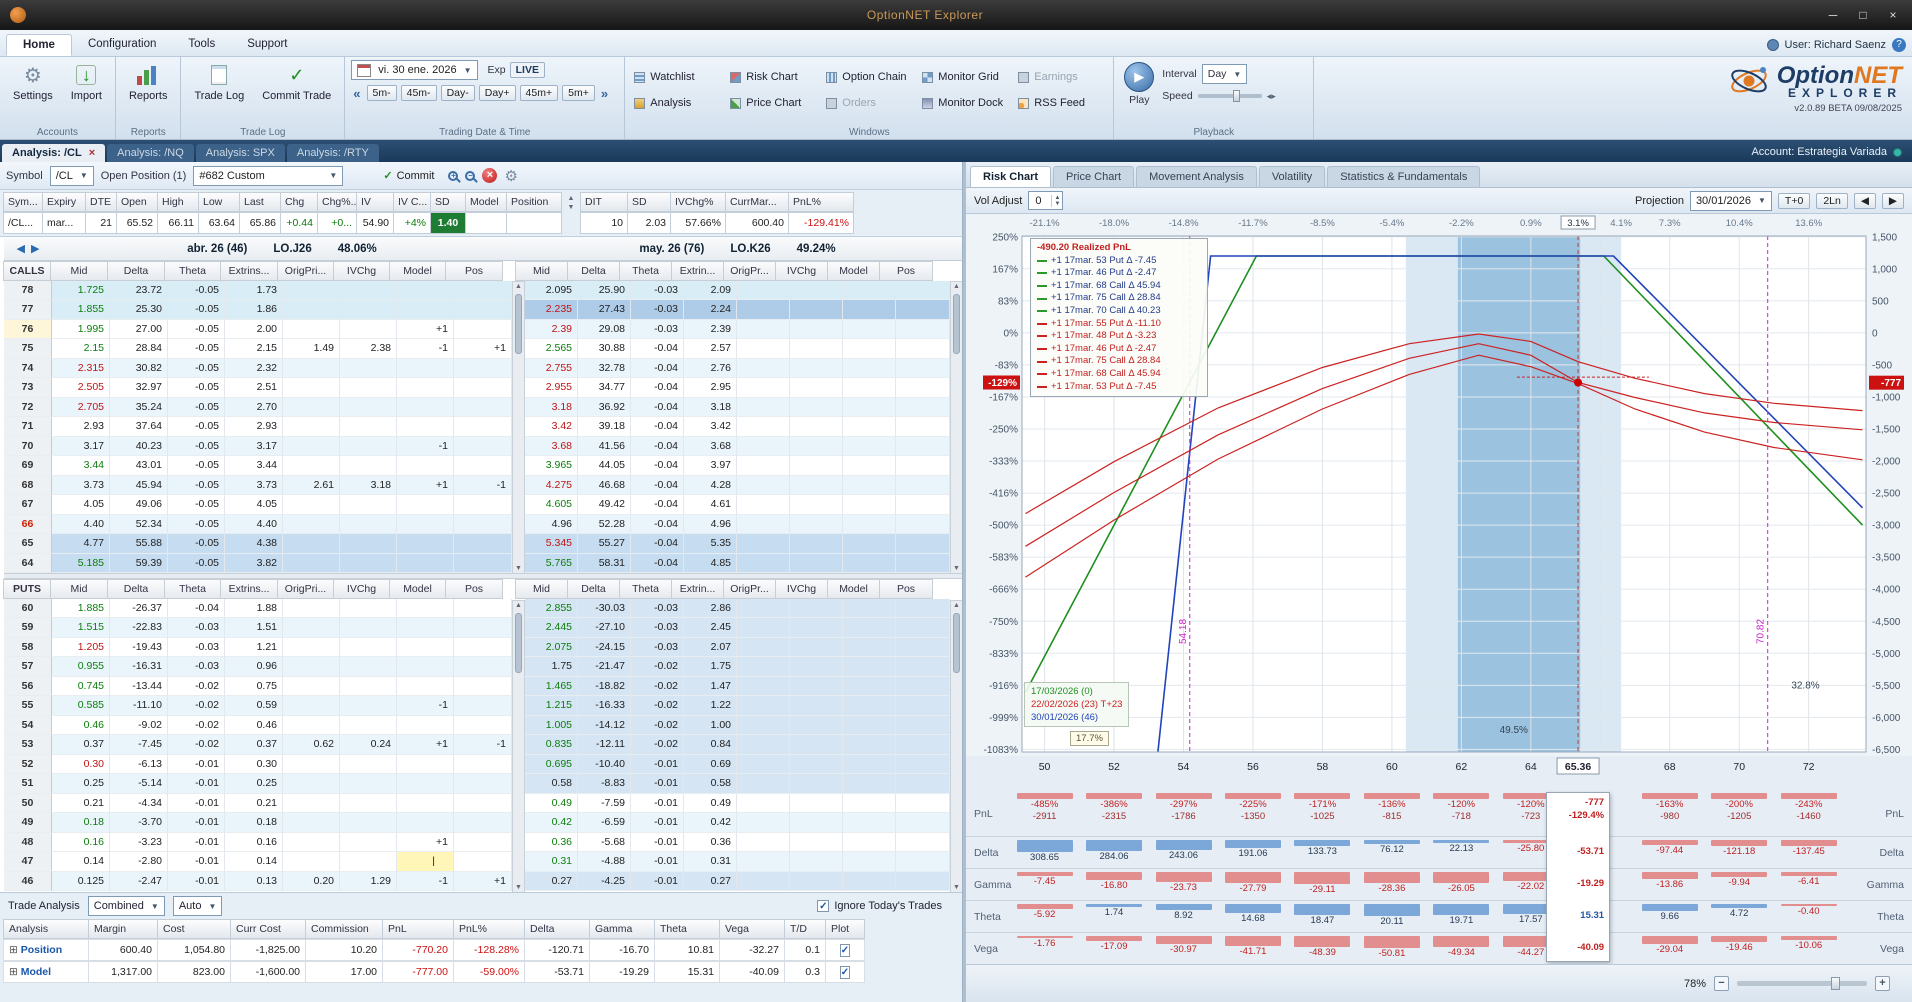  I want to click on ta-col-9: Theta, so click(687, 929).